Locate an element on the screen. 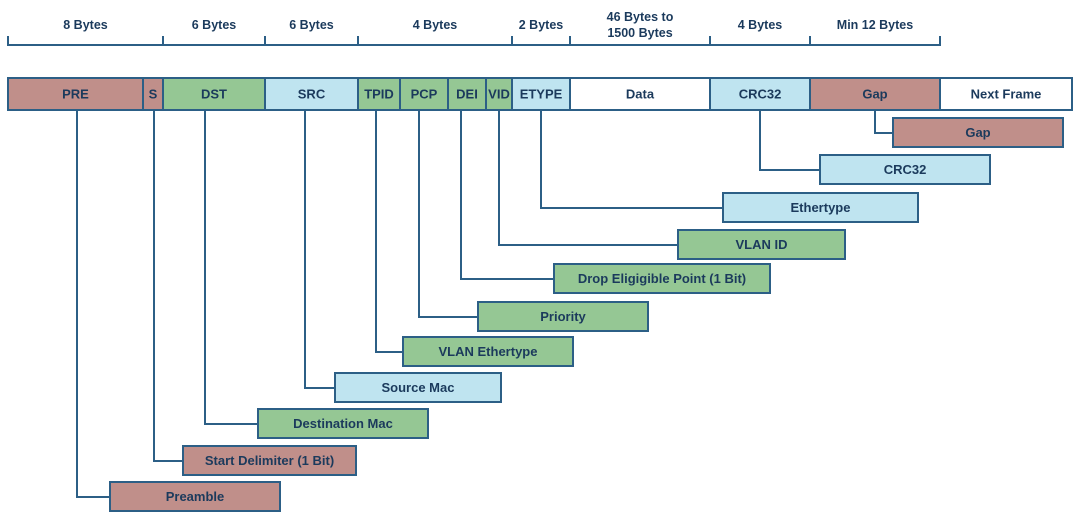 The width and height of the screenshot is (1080, 519). ruler-segment-label-5: 46 Bytes to 1500 Bytes is located at coordinates (640, 25).